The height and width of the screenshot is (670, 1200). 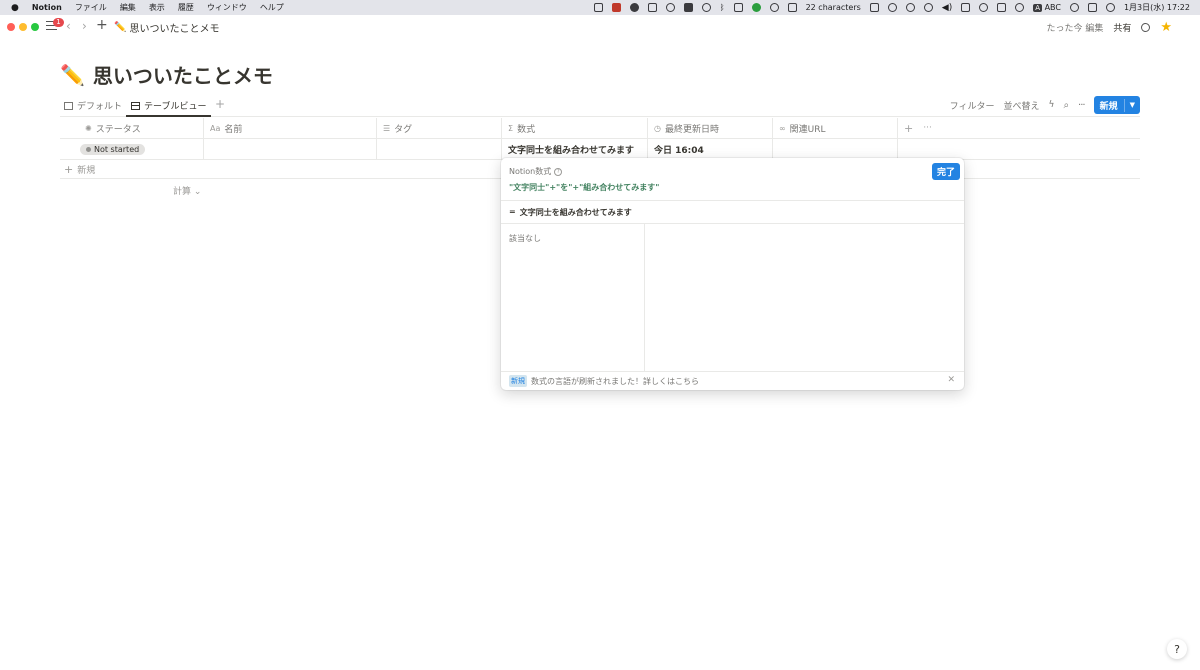 I want to click on formula-announcement: 新規 数式の言語が刷新されました！詳しくはこちら, so click(x=604, y=381).